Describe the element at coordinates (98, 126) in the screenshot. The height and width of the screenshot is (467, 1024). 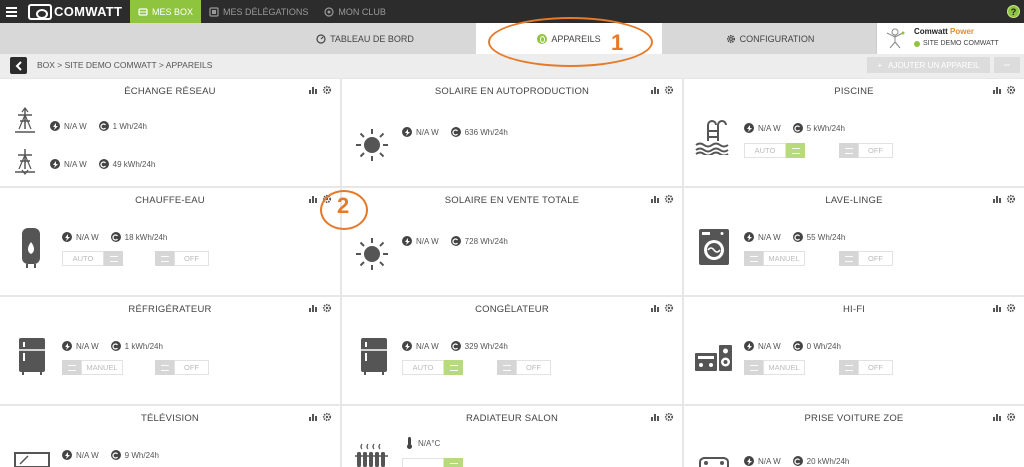
I see `measure-row: N/A W 1 Wh/24h` at that location.